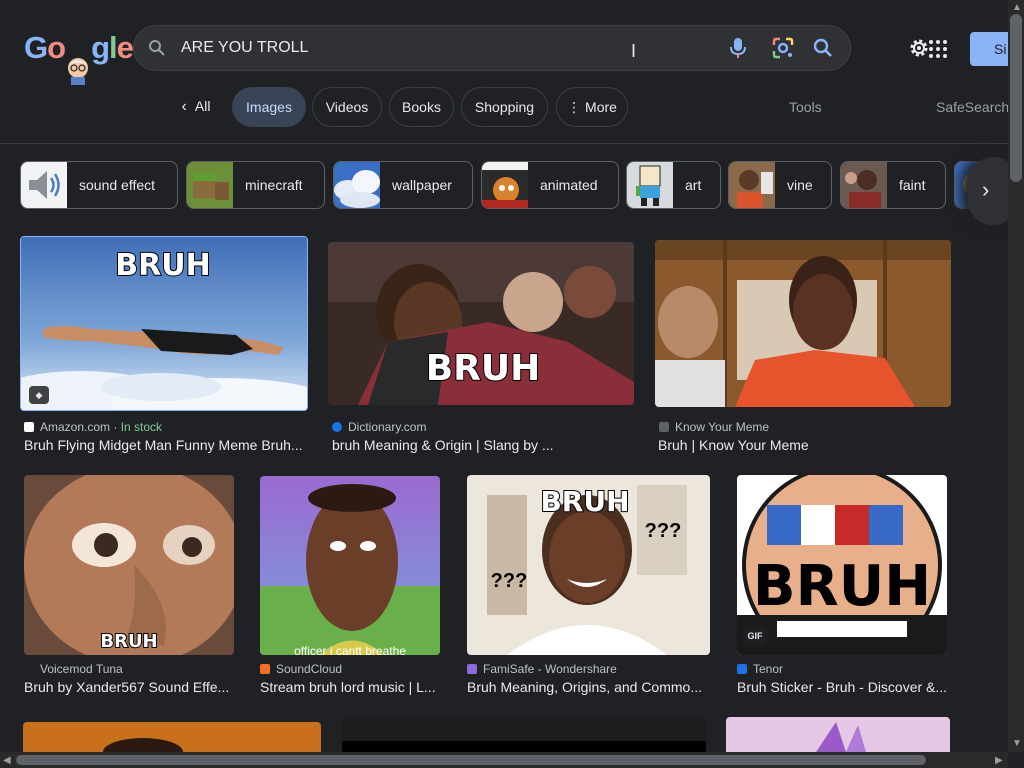  I want to click on result-image: BRUH GIF, so click(842, 565).